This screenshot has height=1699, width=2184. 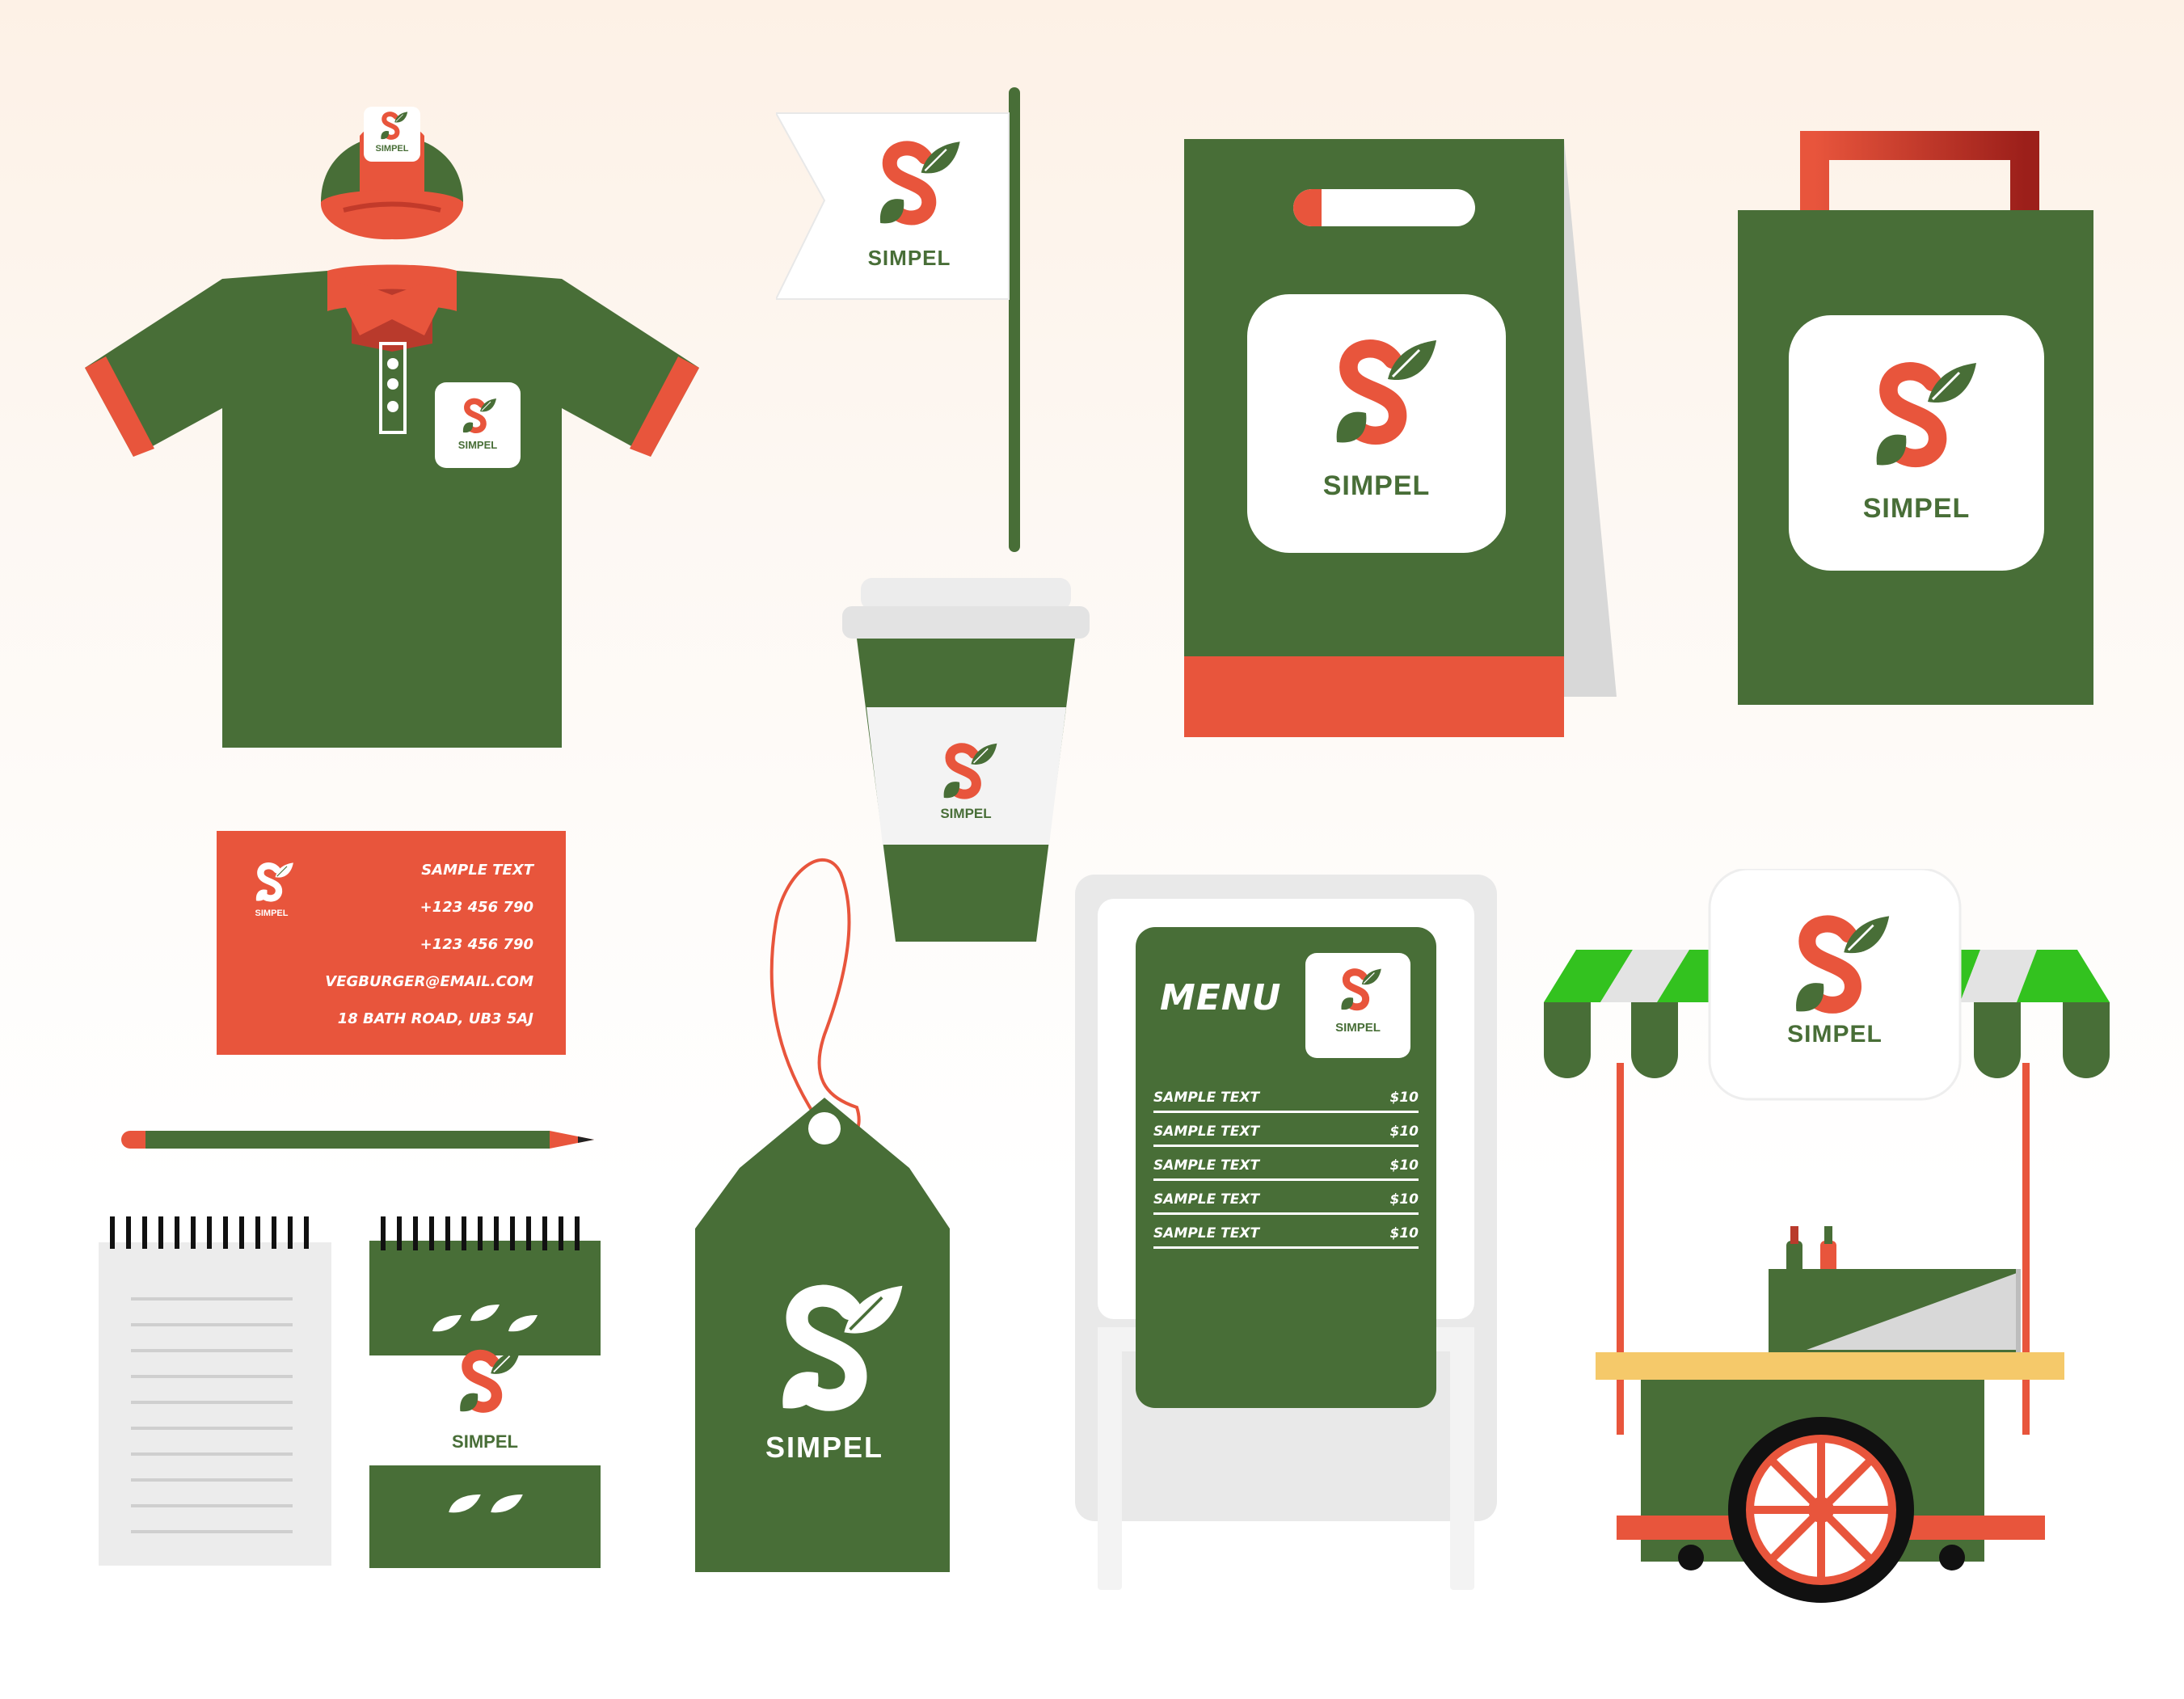 What do you see at coordinates (485, 1441) in the screenshot?
I see `notepad-logo-text: SIMPEL` at bounding box center [485, 1441].